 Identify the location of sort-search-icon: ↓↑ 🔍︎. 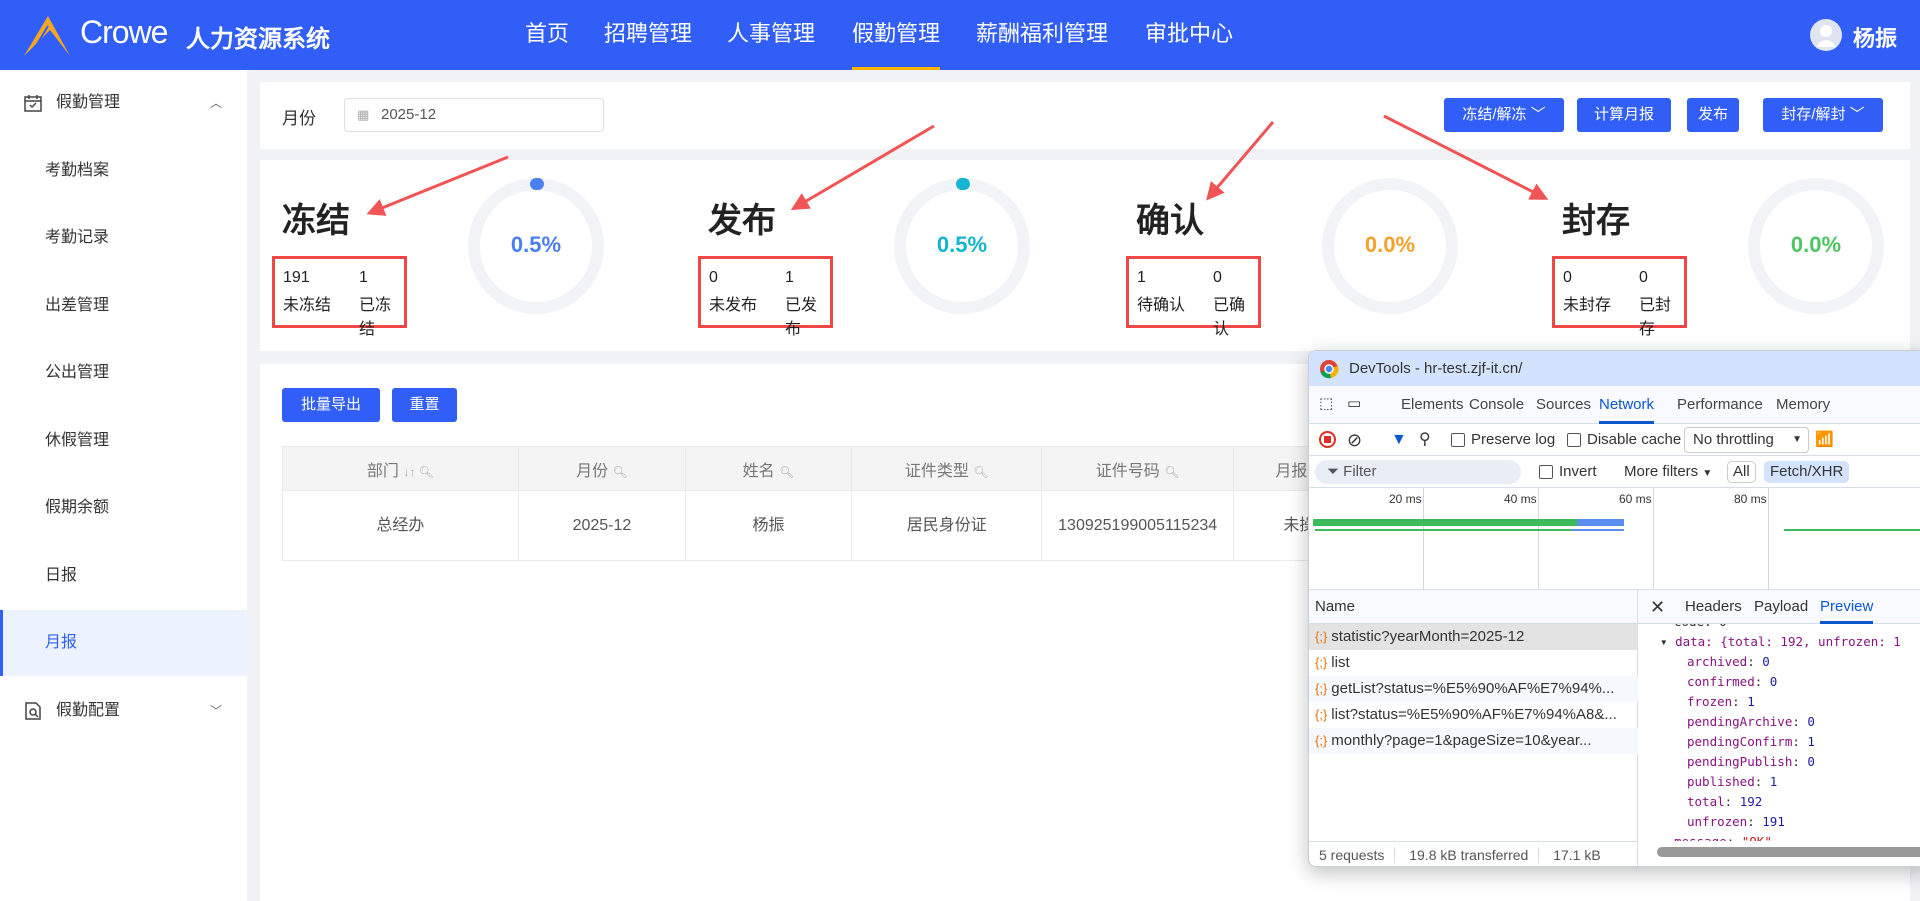
(418, 472).